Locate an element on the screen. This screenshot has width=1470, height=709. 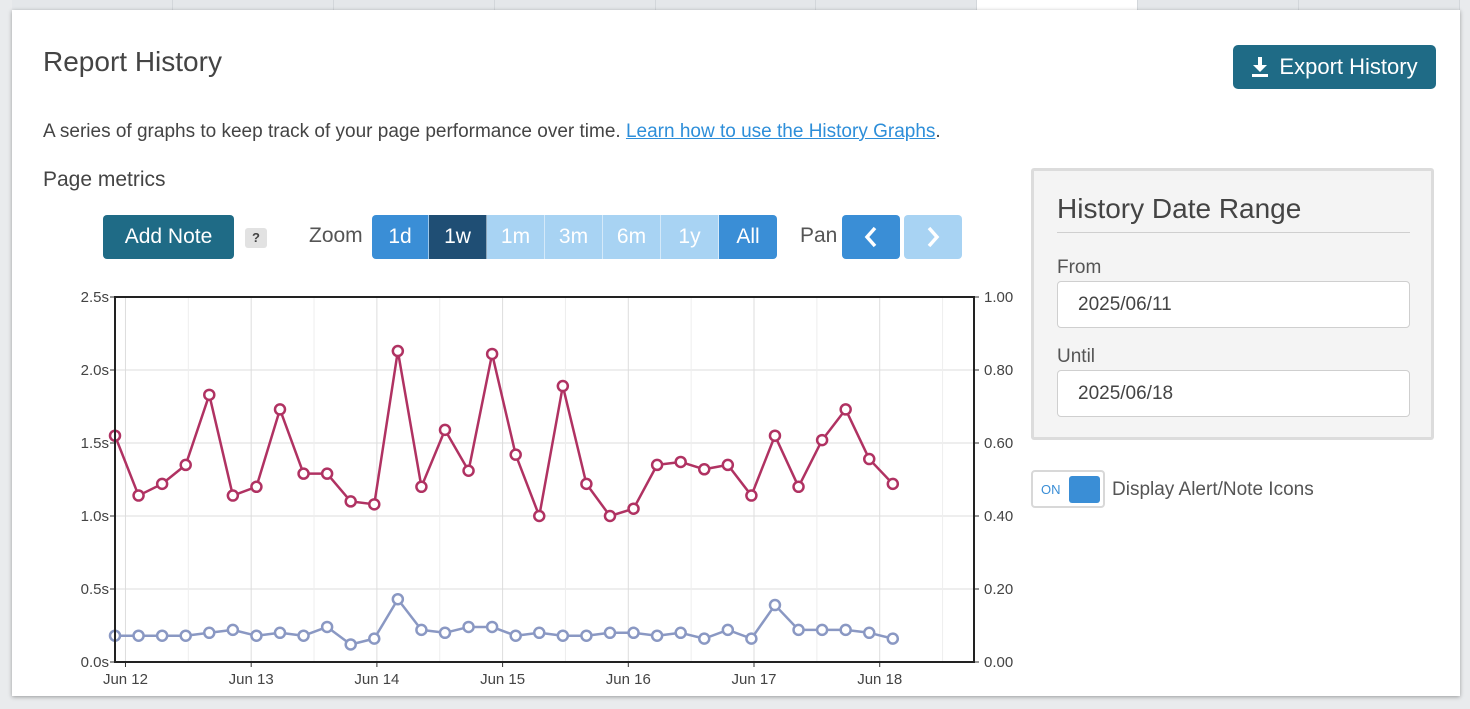
toggle-knob is located at coordinates (1084, 489).